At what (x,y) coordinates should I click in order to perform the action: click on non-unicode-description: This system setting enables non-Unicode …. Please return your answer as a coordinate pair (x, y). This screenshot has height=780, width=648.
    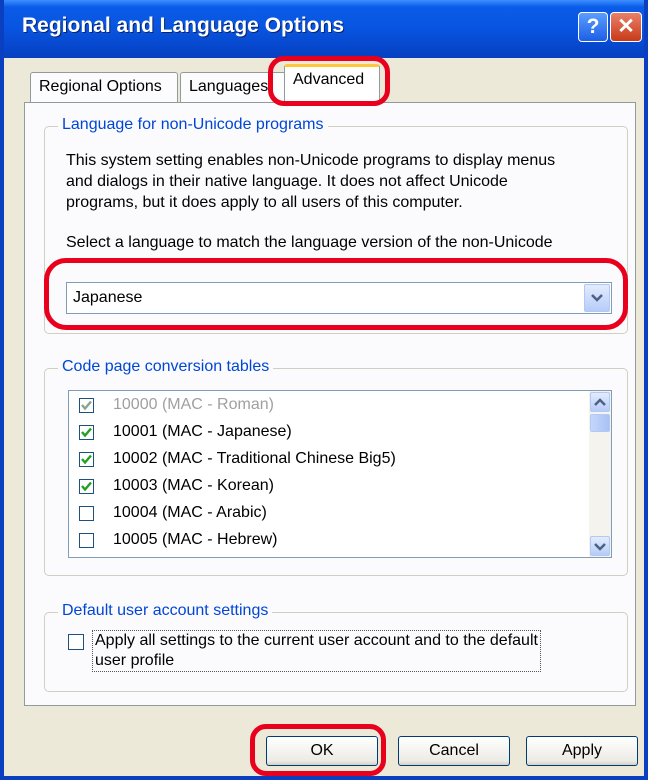
    Looking at the image, I should click on (310, 181).